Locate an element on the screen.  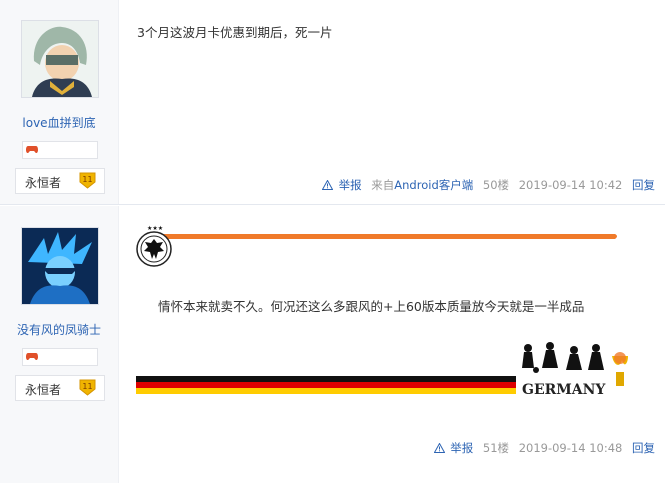
signature-text: GERMANY is located at coordinates (564, 390).